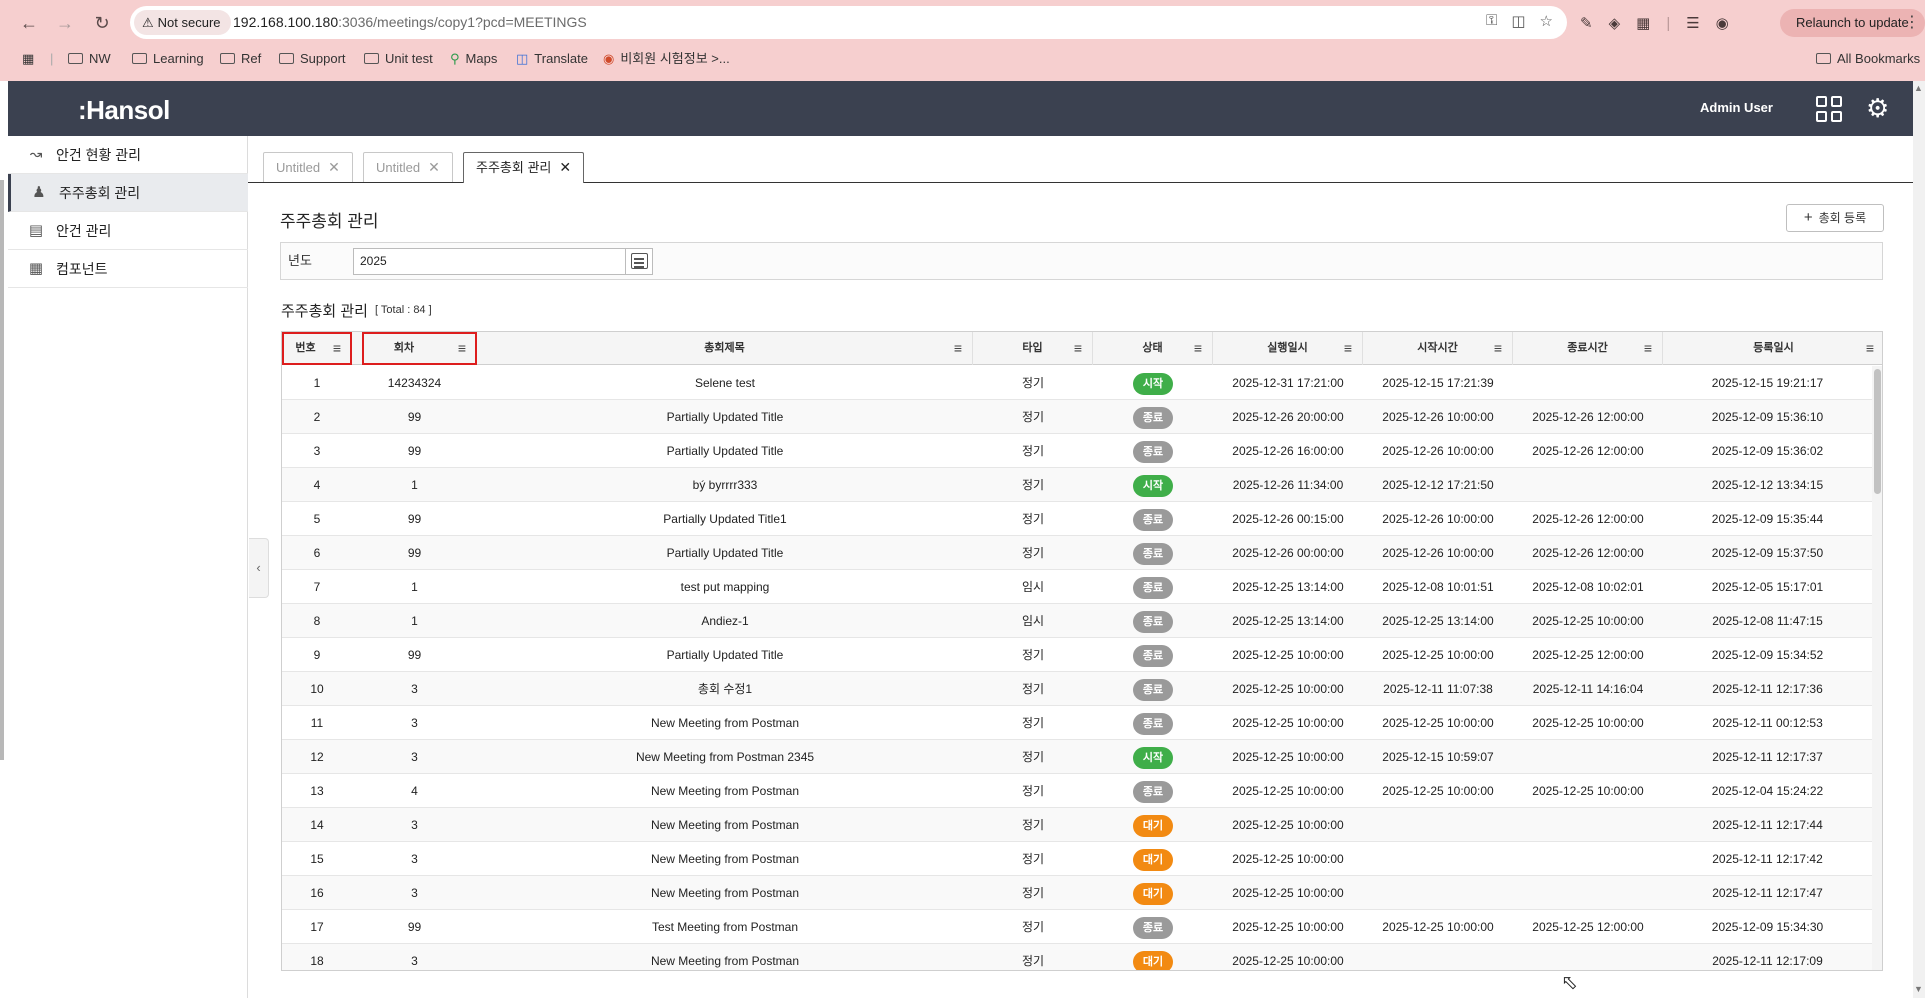  I want to click on column-header-execution-time: 실행일시 ≡, so click(1288, 348).